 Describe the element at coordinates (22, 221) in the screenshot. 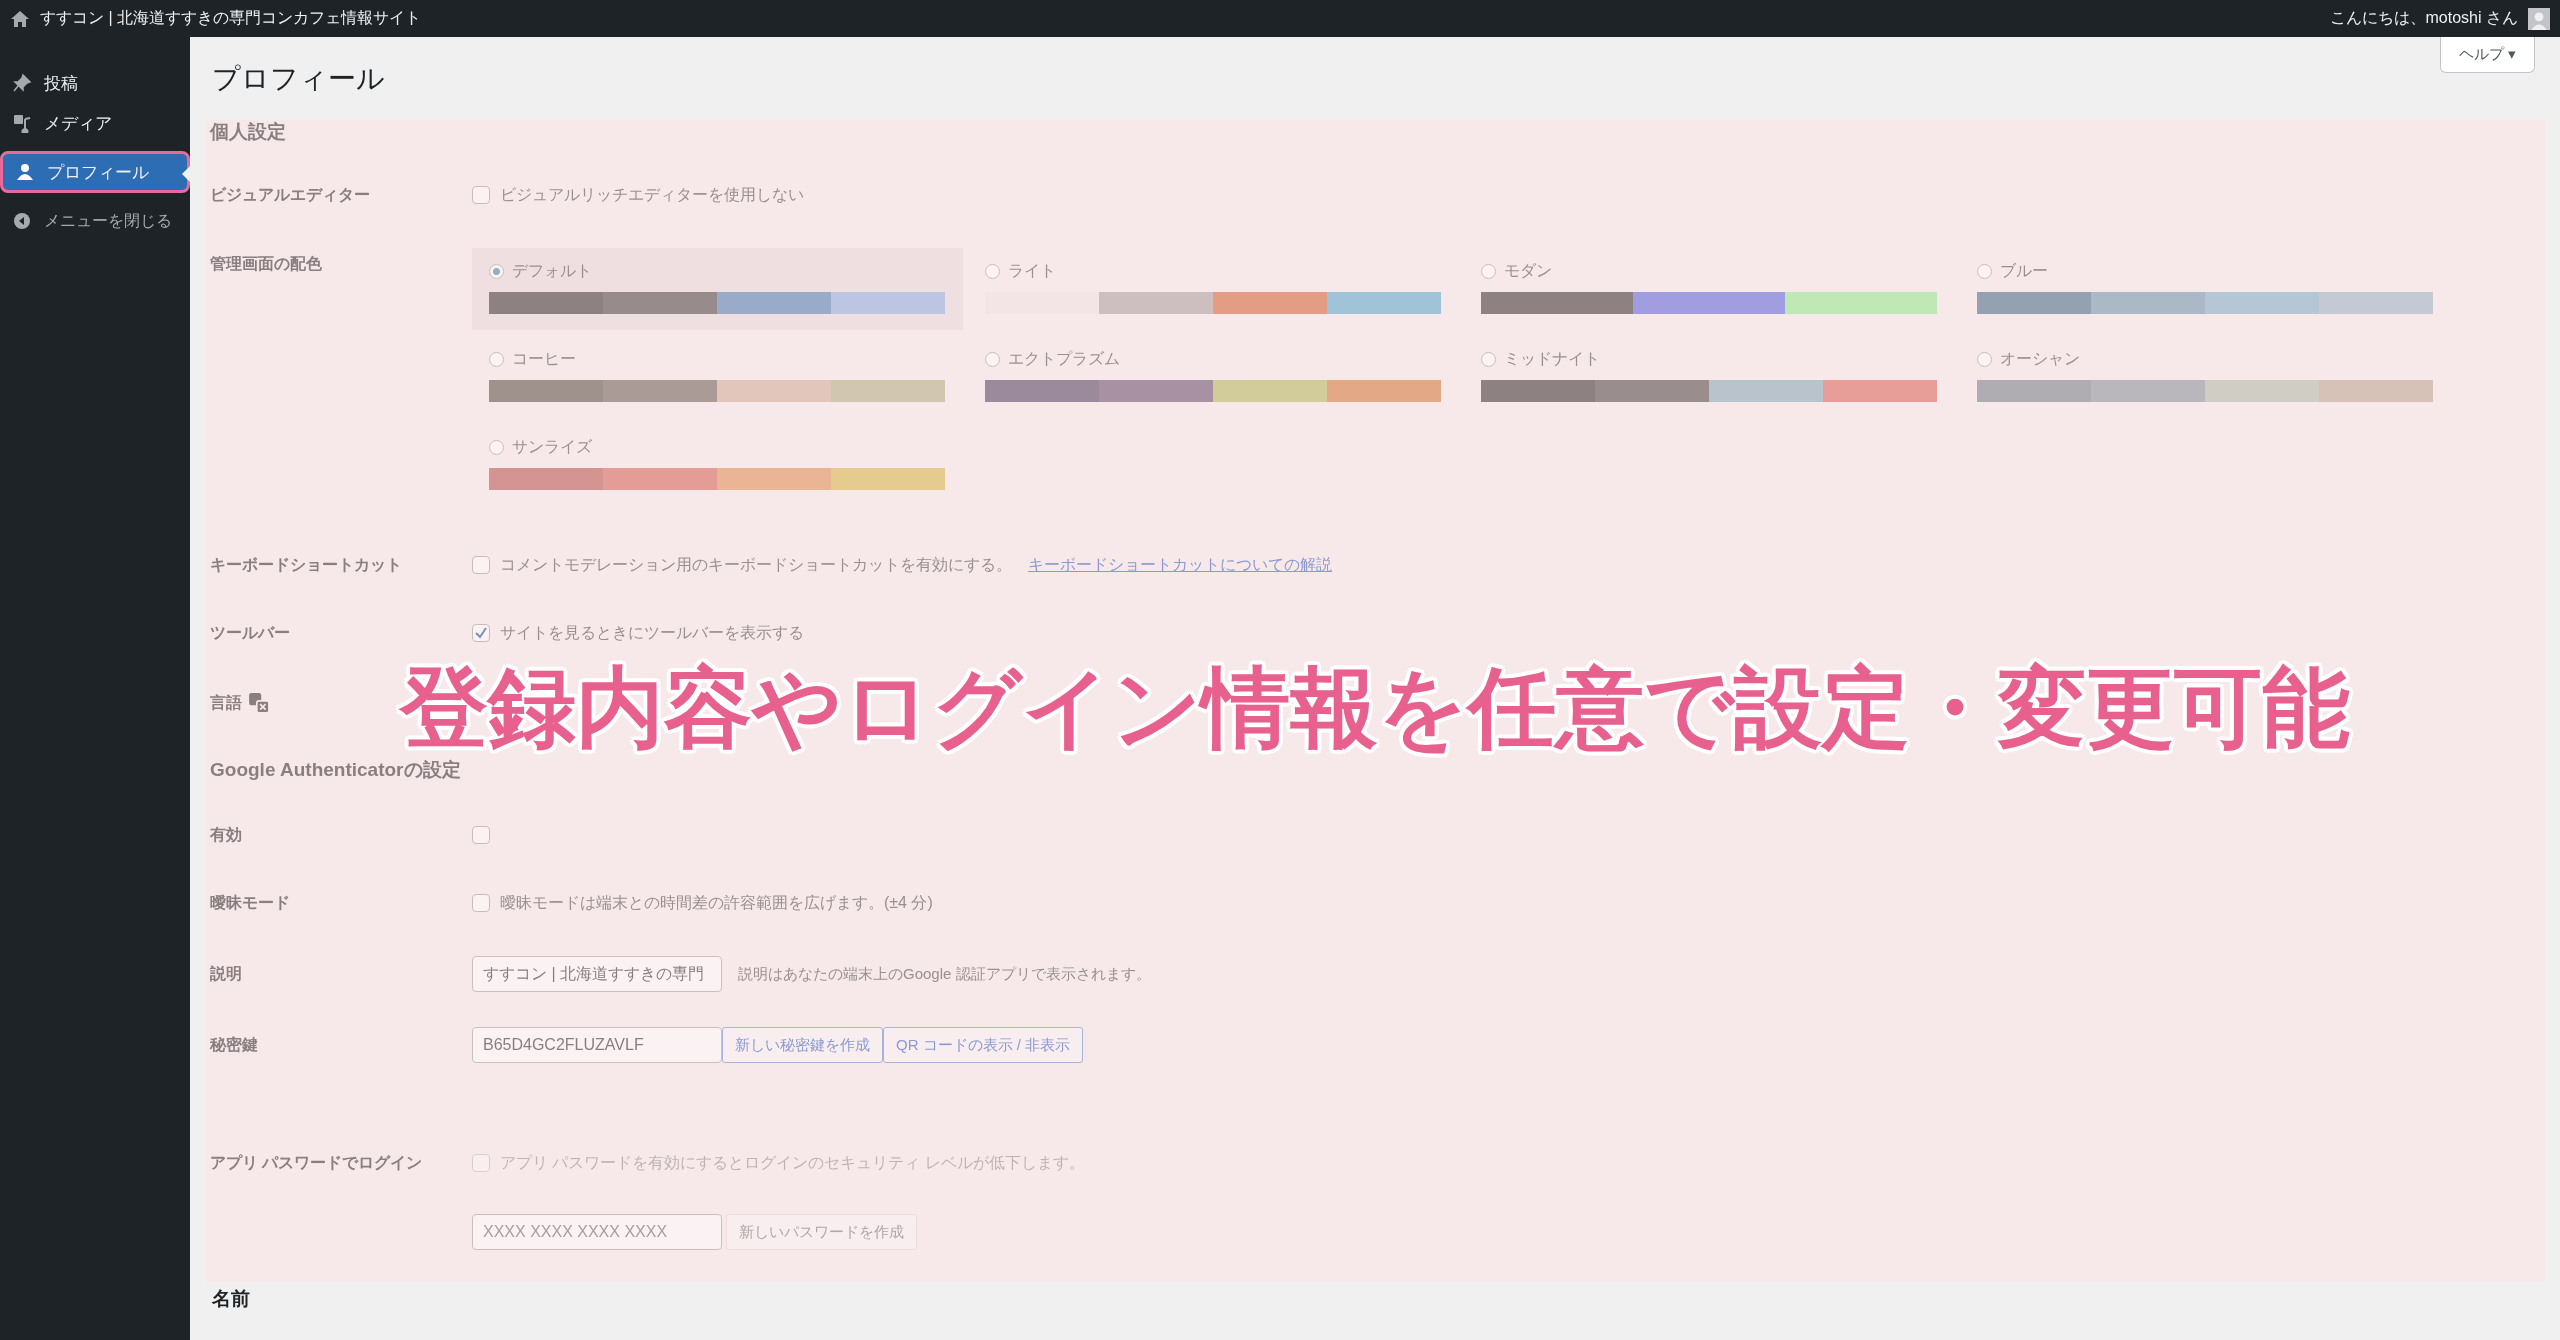

I see `collapse-icon` at that location.